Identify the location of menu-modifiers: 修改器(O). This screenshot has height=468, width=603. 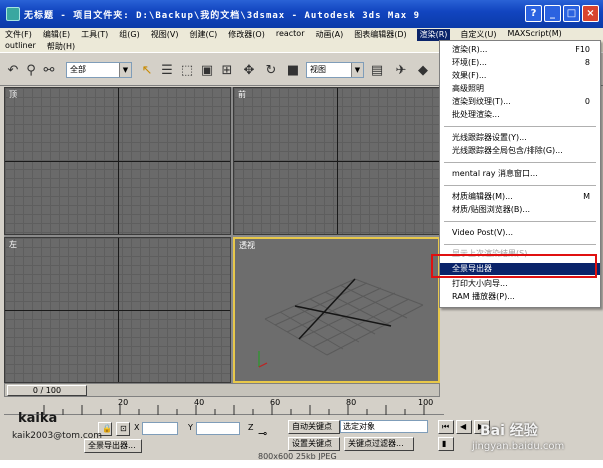
(246, 35).